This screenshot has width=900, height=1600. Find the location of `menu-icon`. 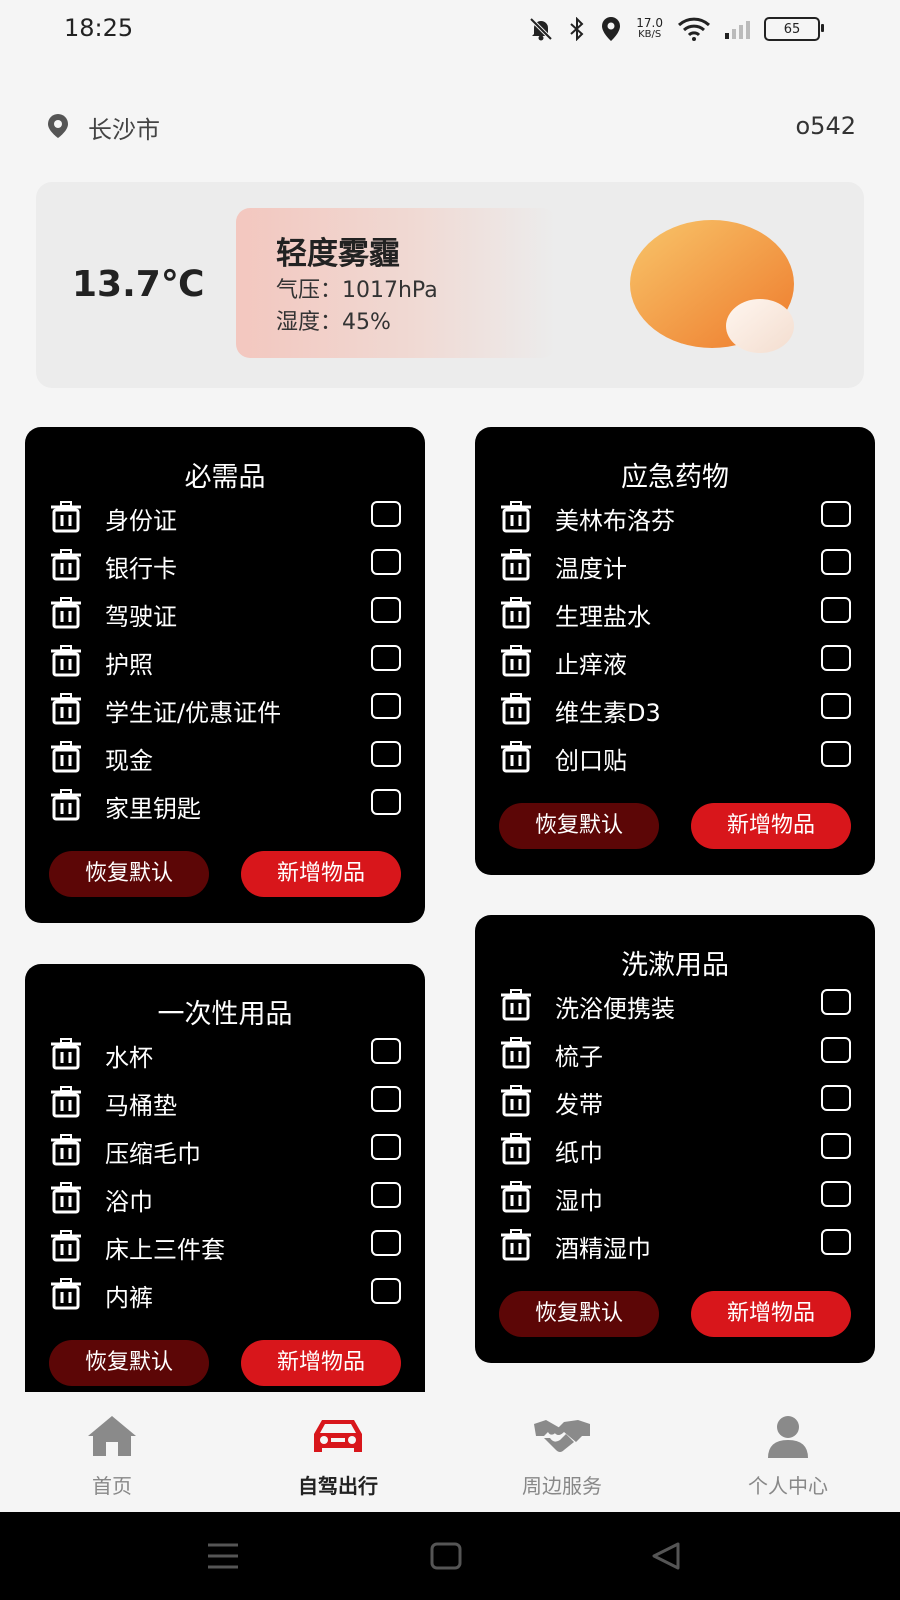

menu-icon is located at coordinates (223, 1556).